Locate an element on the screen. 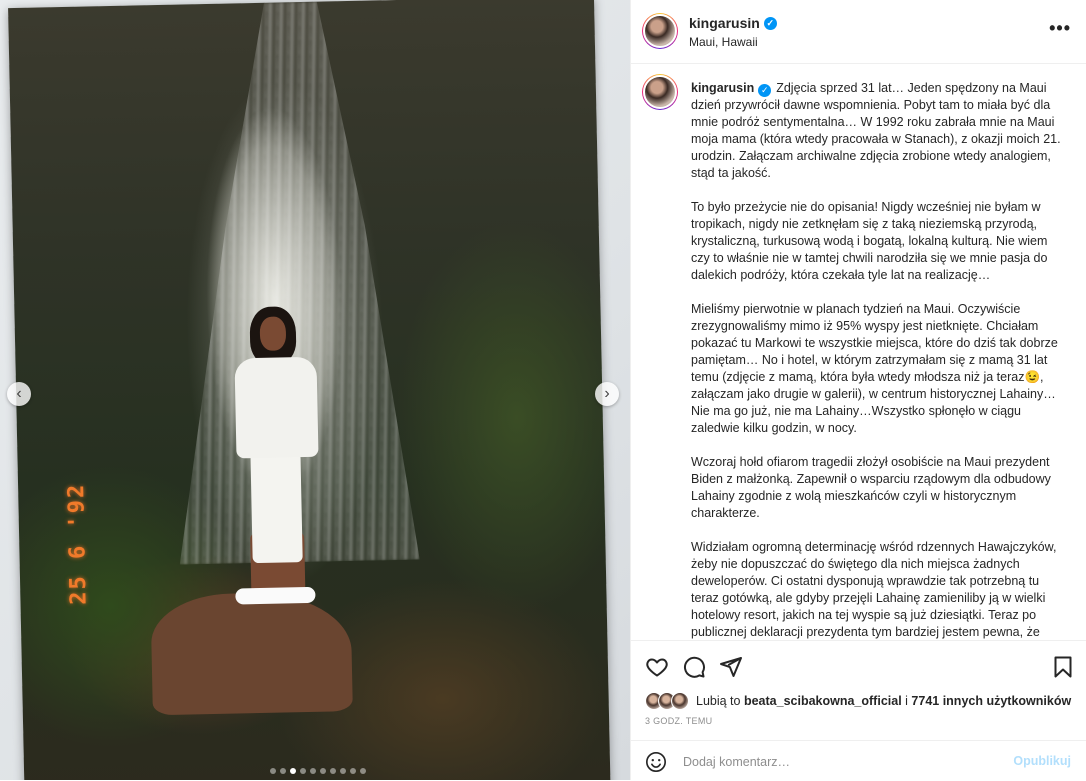  author-avatar-ring is located at coordinates (660, 31).